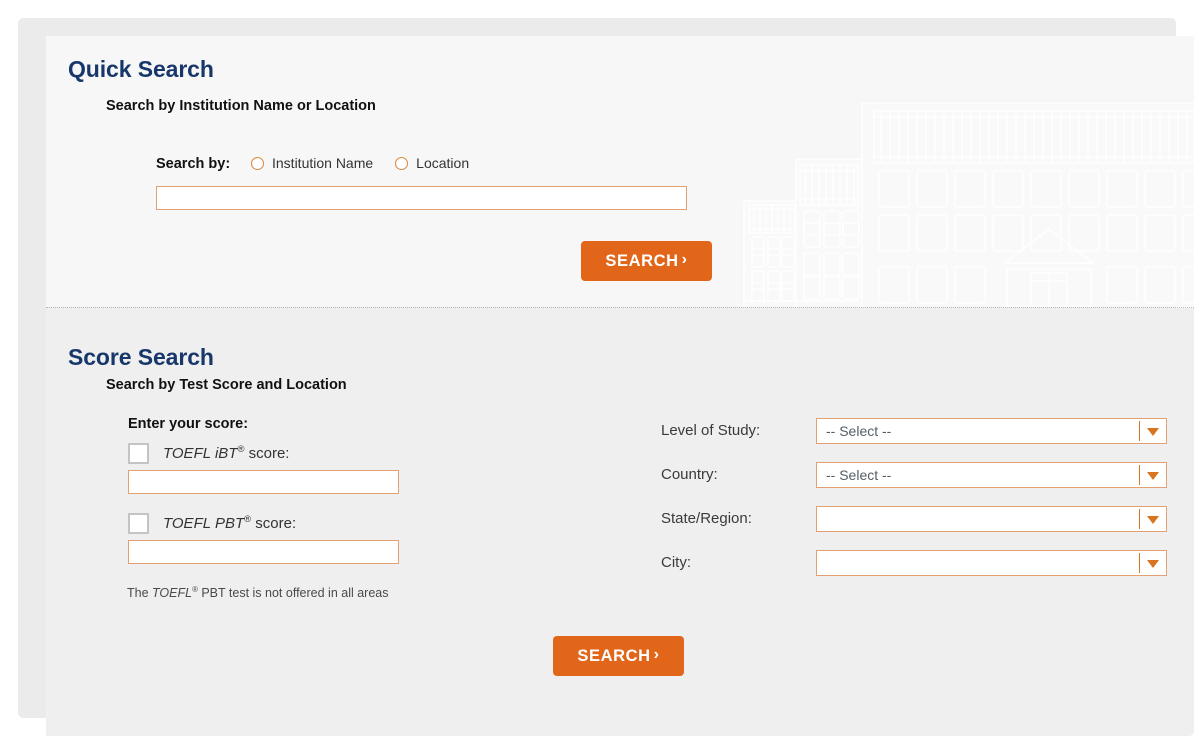  What do you see at coordinates (859, 475) in the screenshot?
I see `dropdown-value-country: -- Select --` at bounding box center [859, 475].